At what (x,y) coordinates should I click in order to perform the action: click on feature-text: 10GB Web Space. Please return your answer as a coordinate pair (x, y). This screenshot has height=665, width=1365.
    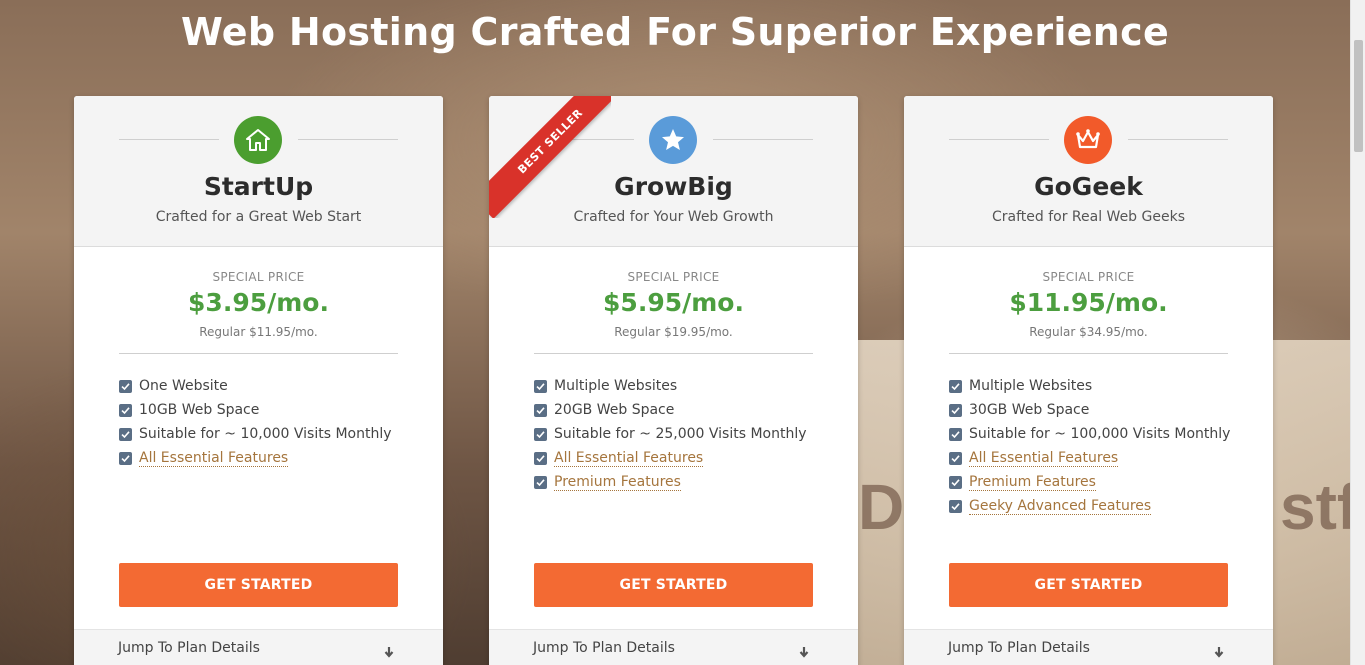
    Looking at the image, I should click on (199, 410).